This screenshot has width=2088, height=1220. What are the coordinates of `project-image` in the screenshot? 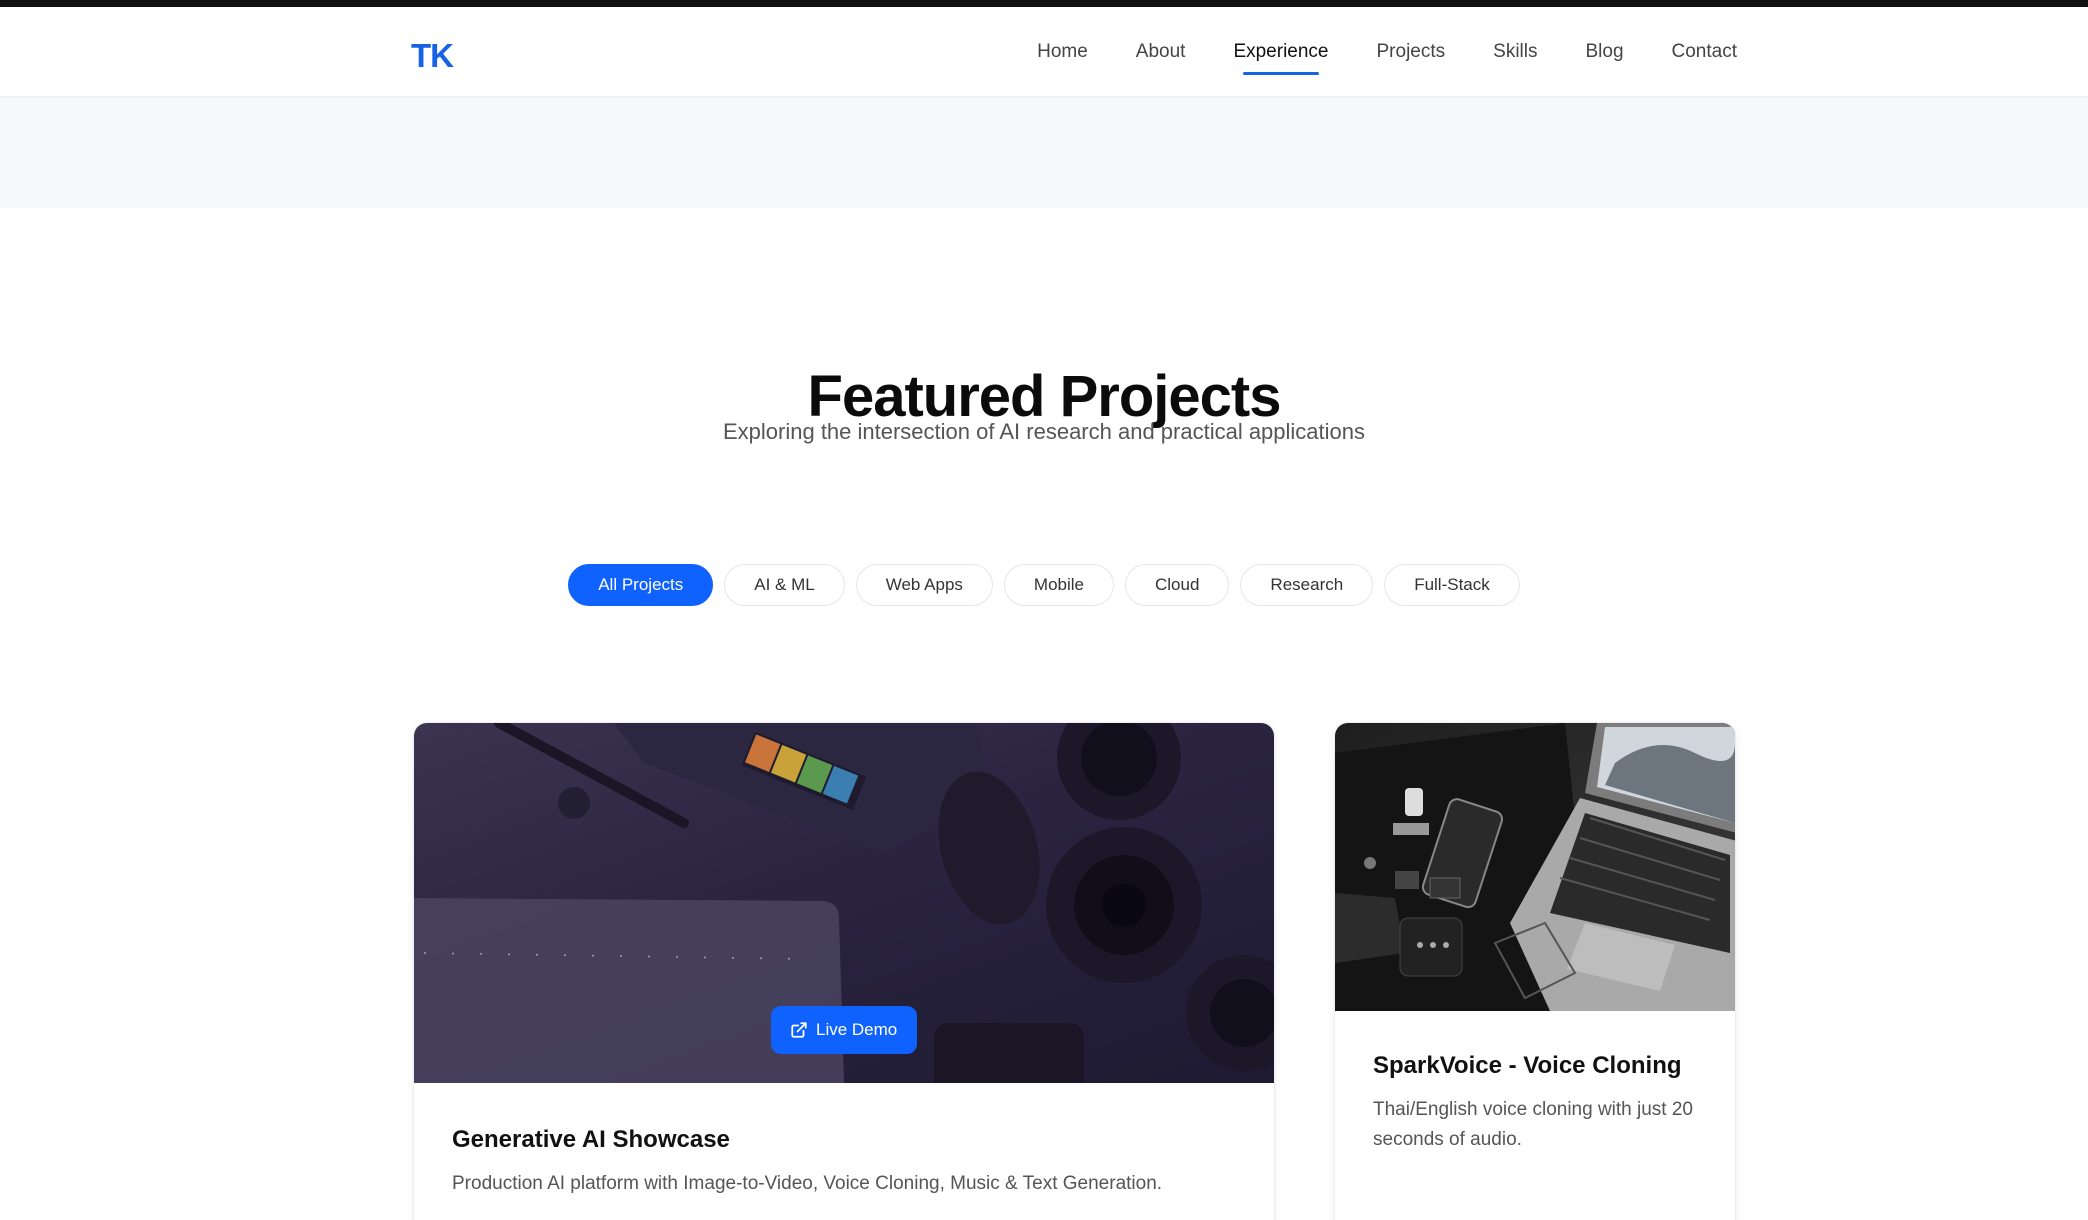 It's located at (1535, 867).